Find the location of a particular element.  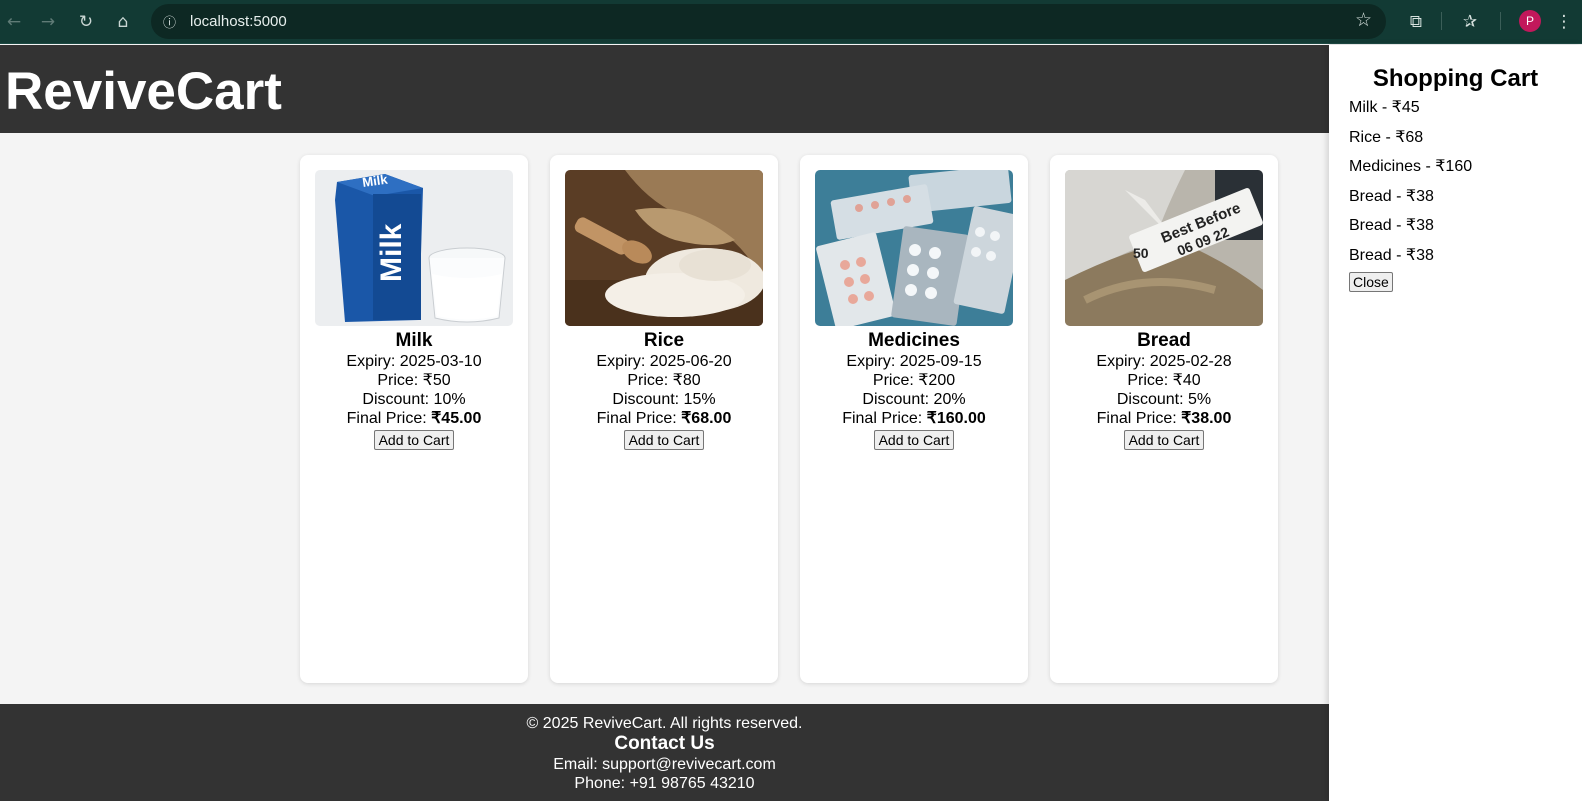

product-discount: Discount: 15% is located at coordinates (664, 399).